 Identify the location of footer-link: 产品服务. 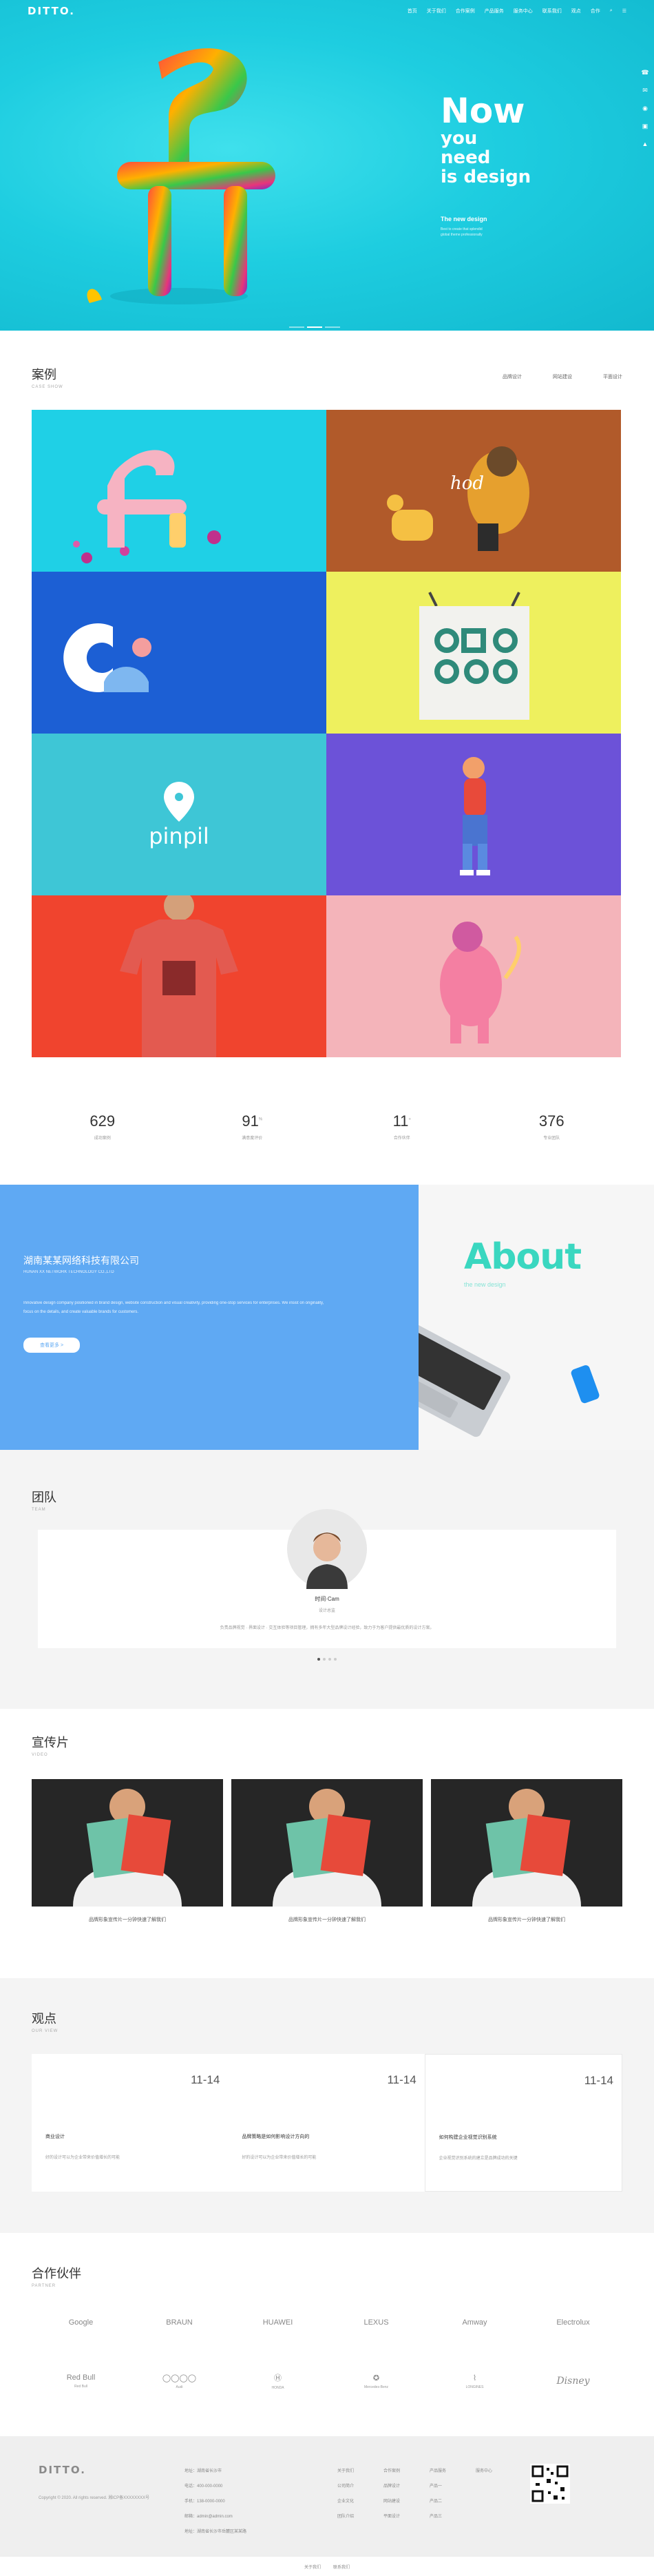
(438, 2471).